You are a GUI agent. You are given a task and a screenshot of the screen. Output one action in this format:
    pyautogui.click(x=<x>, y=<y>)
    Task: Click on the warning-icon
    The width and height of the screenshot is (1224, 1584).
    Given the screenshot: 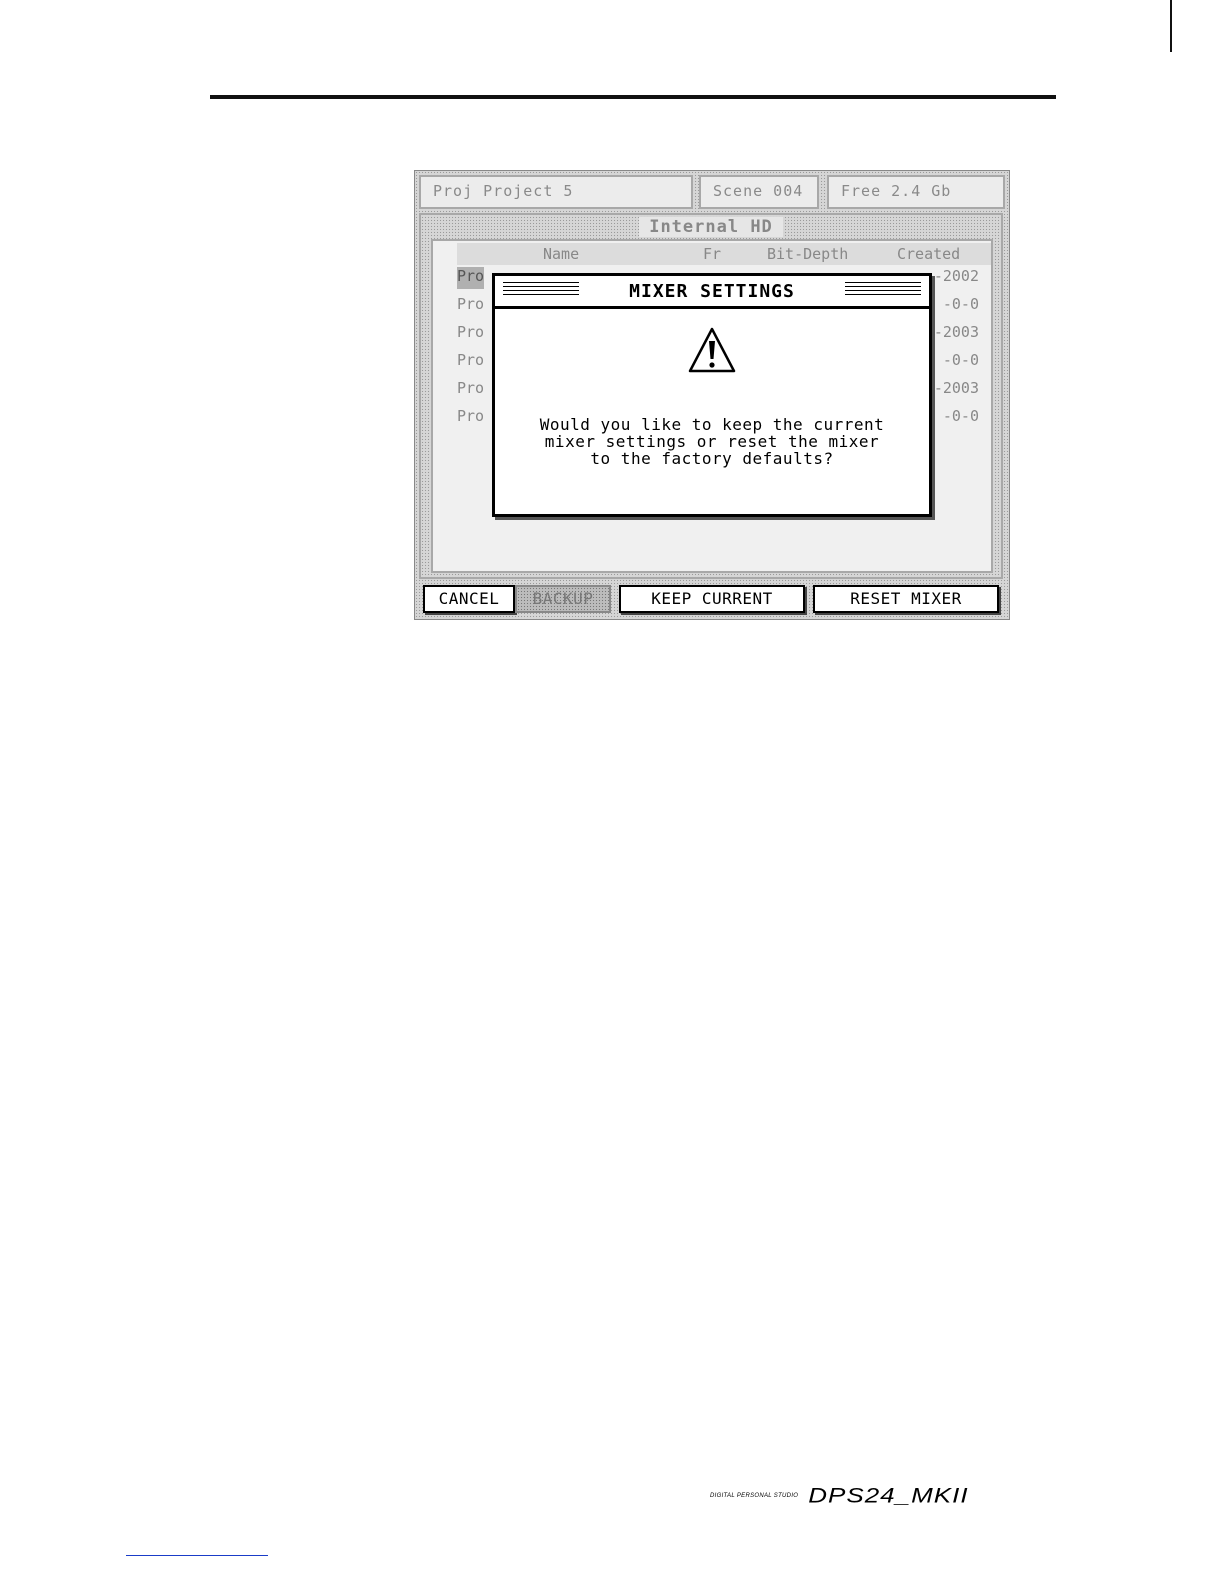 What is the action you would take?
    pyautogui.click(x=712, y=350)
    